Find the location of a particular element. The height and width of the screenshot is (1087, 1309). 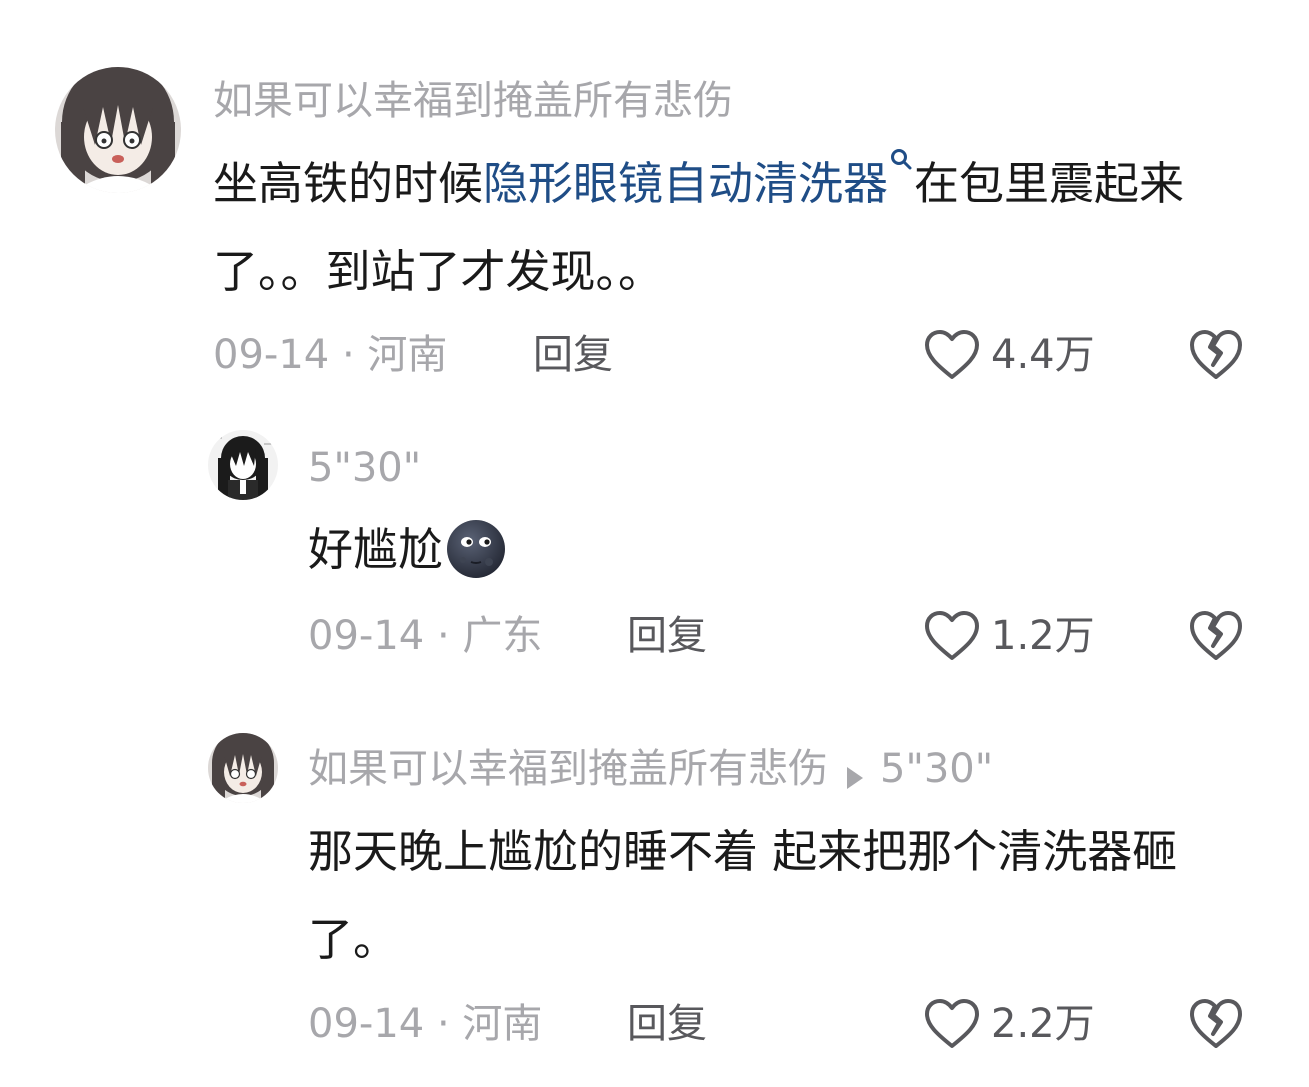

like-button: 2.2万 is located at coordinates (1009, 1024).